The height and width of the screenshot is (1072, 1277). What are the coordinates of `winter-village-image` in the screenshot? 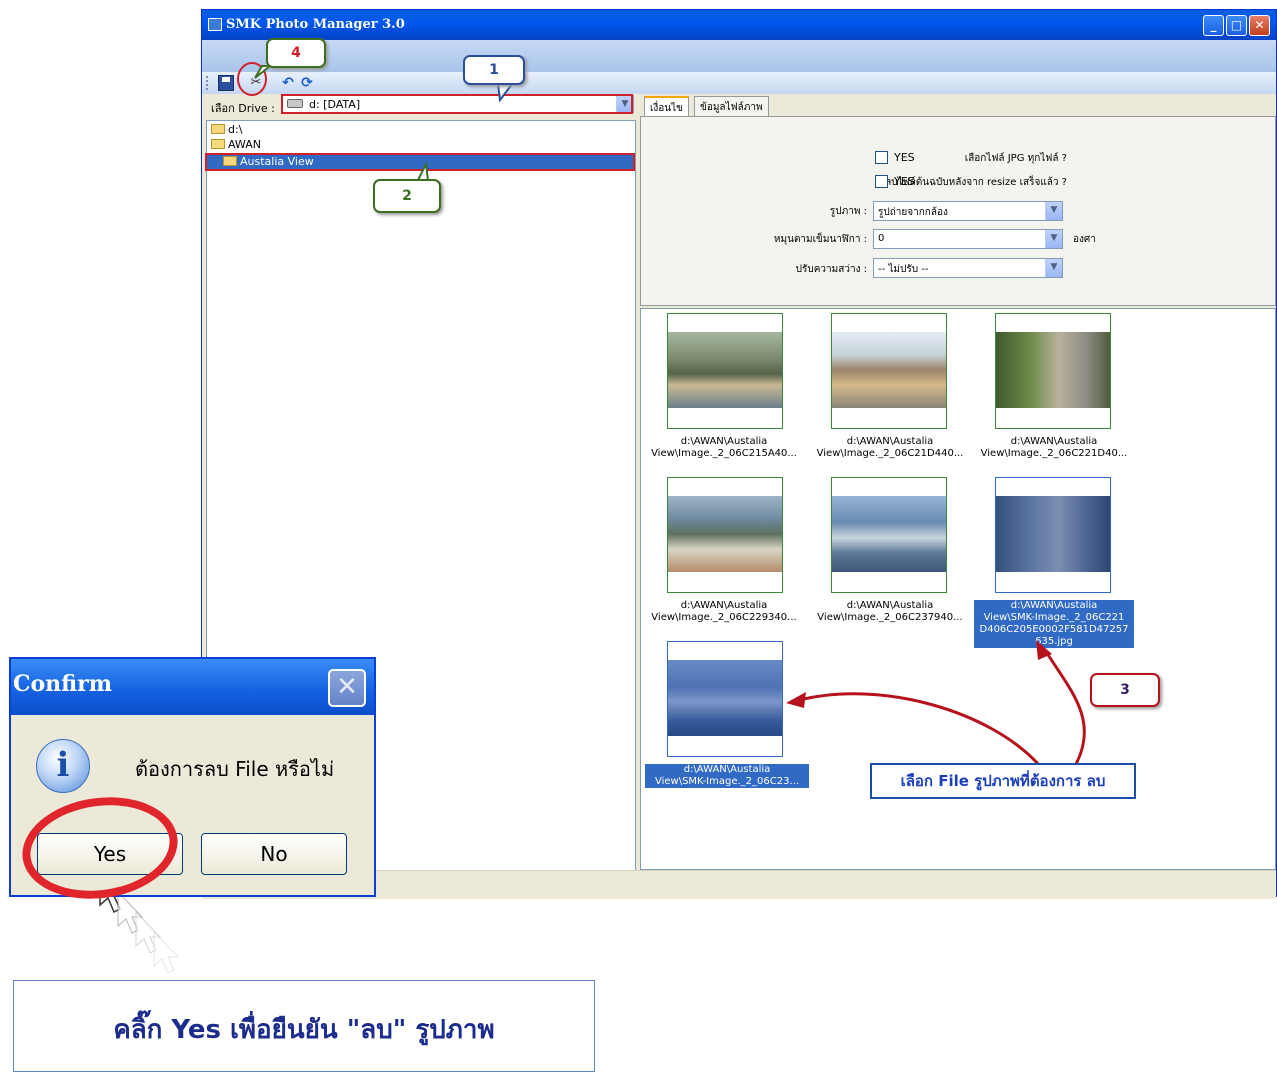 It's located at (889, 534).